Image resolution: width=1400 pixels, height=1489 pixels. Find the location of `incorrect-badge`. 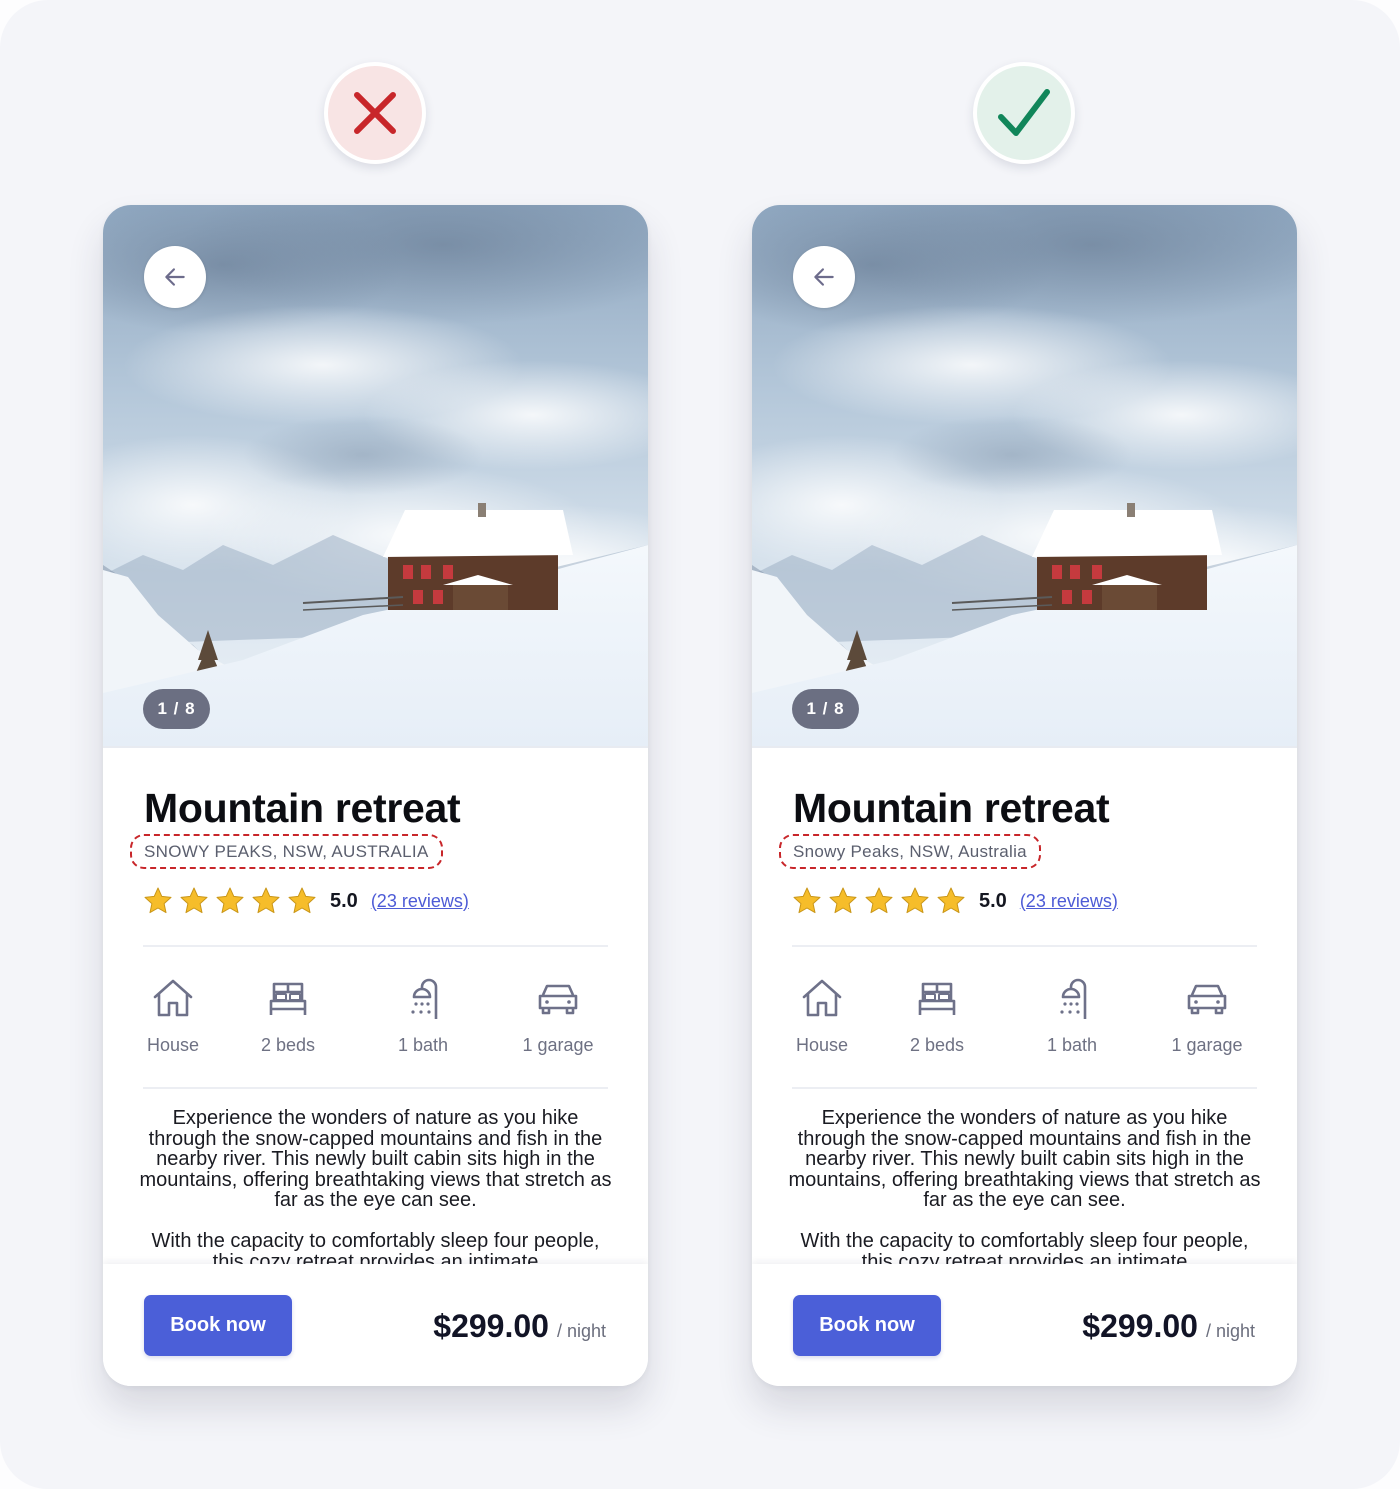

incorrect-badge is located at coordinates (375, 113).